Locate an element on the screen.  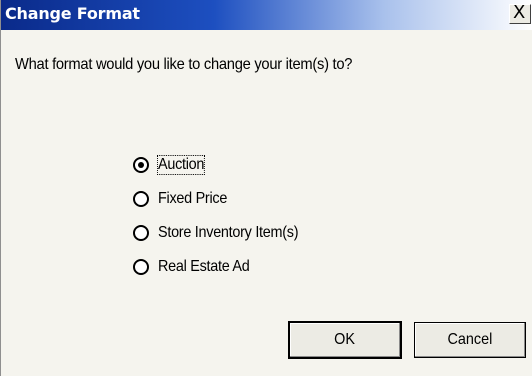
option-fixed-price: Fixed Price is located at coordinates (223, 199).